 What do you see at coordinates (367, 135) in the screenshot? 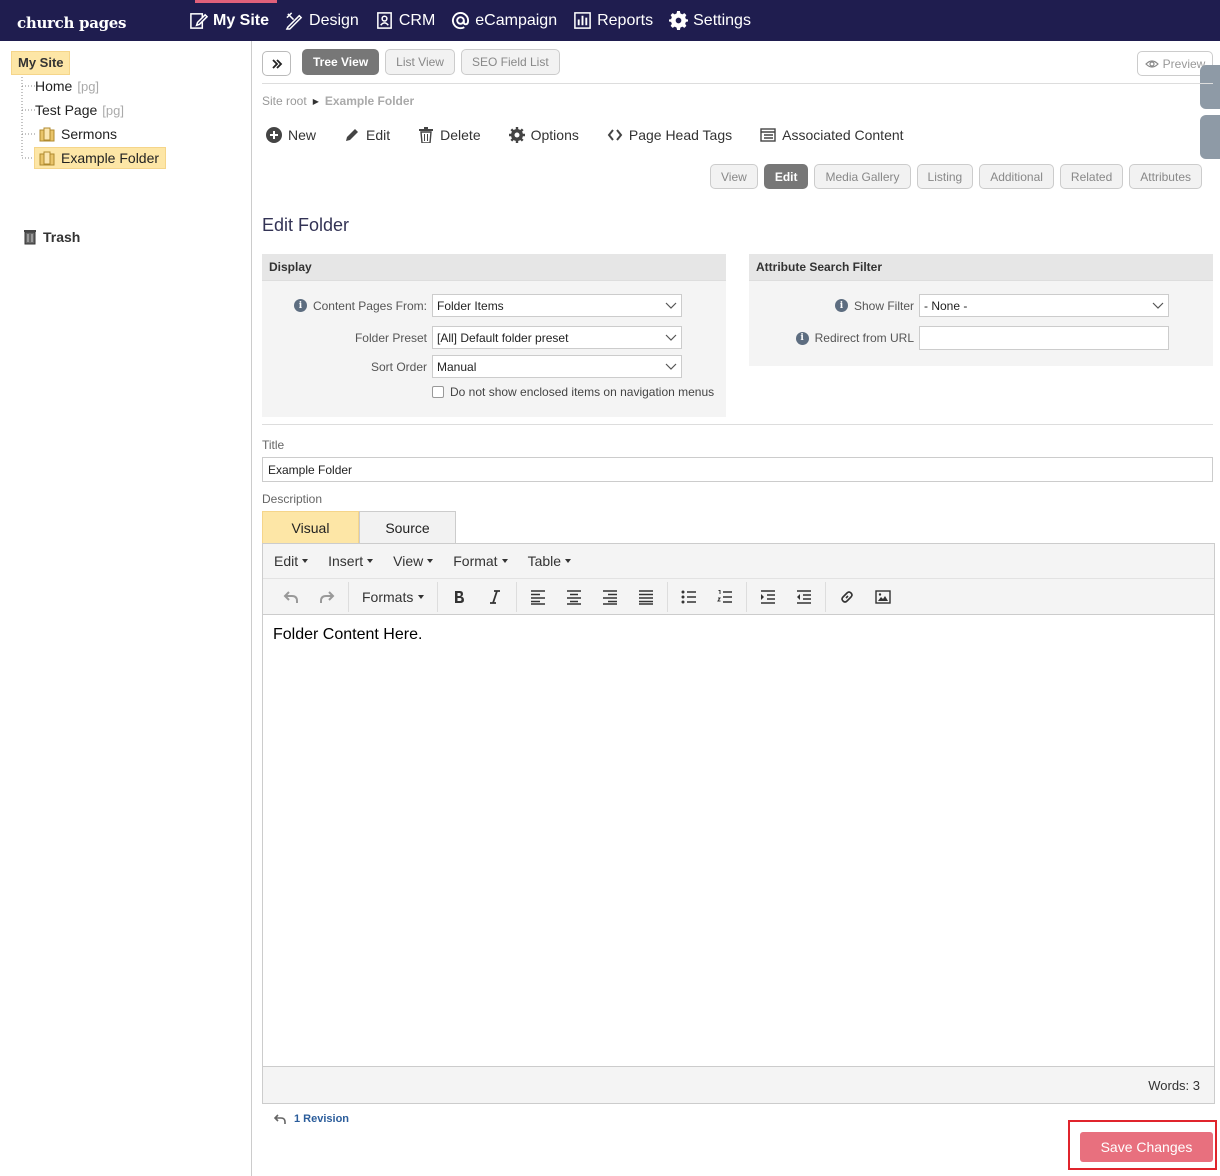
I see `edit-button: Edit` at bounding box center [367, 135].